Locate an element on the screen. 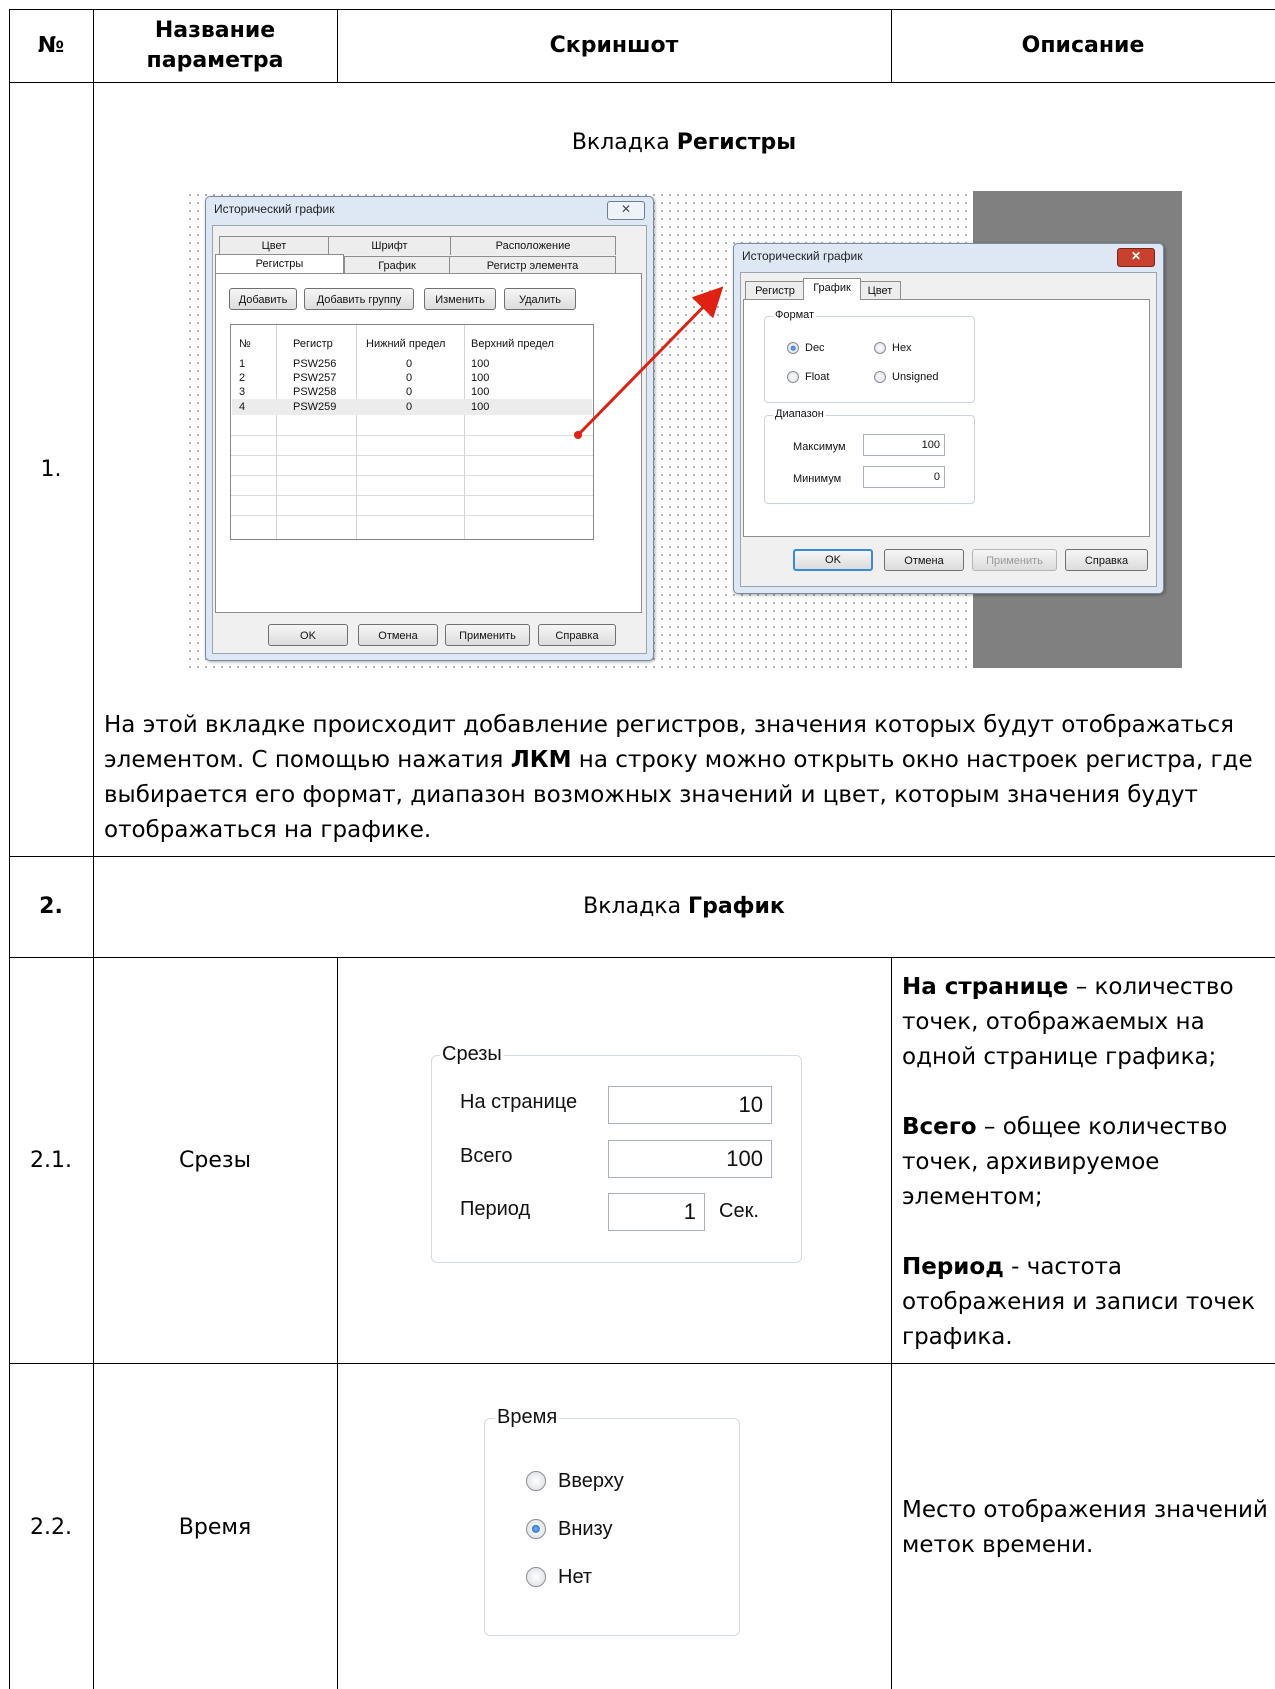 The image size is (1275, 1689). red-arrow is located at coordinates (649, 362).